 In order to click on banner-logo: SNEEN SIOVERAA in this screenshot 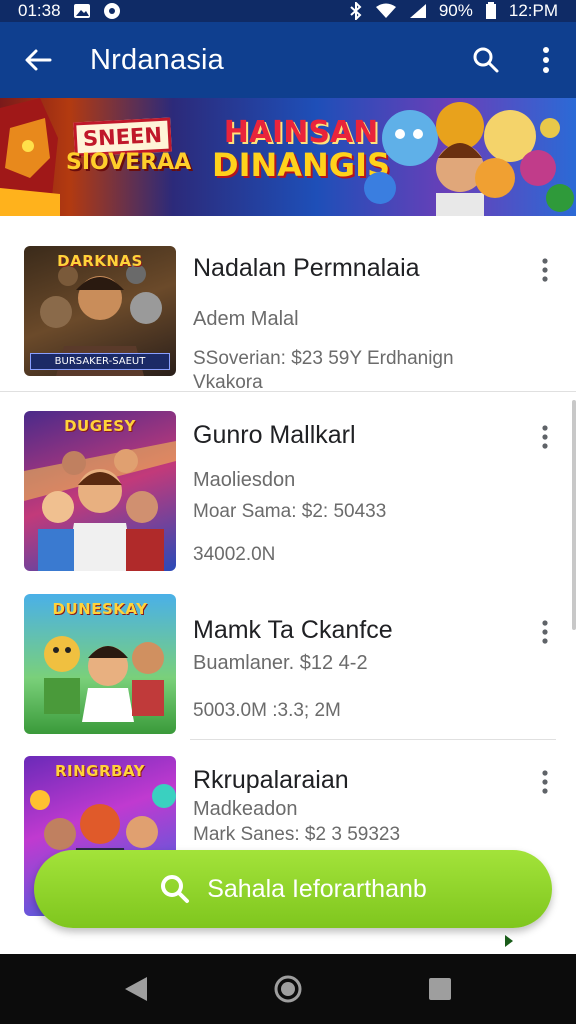, I will do `click(128, 150)`.